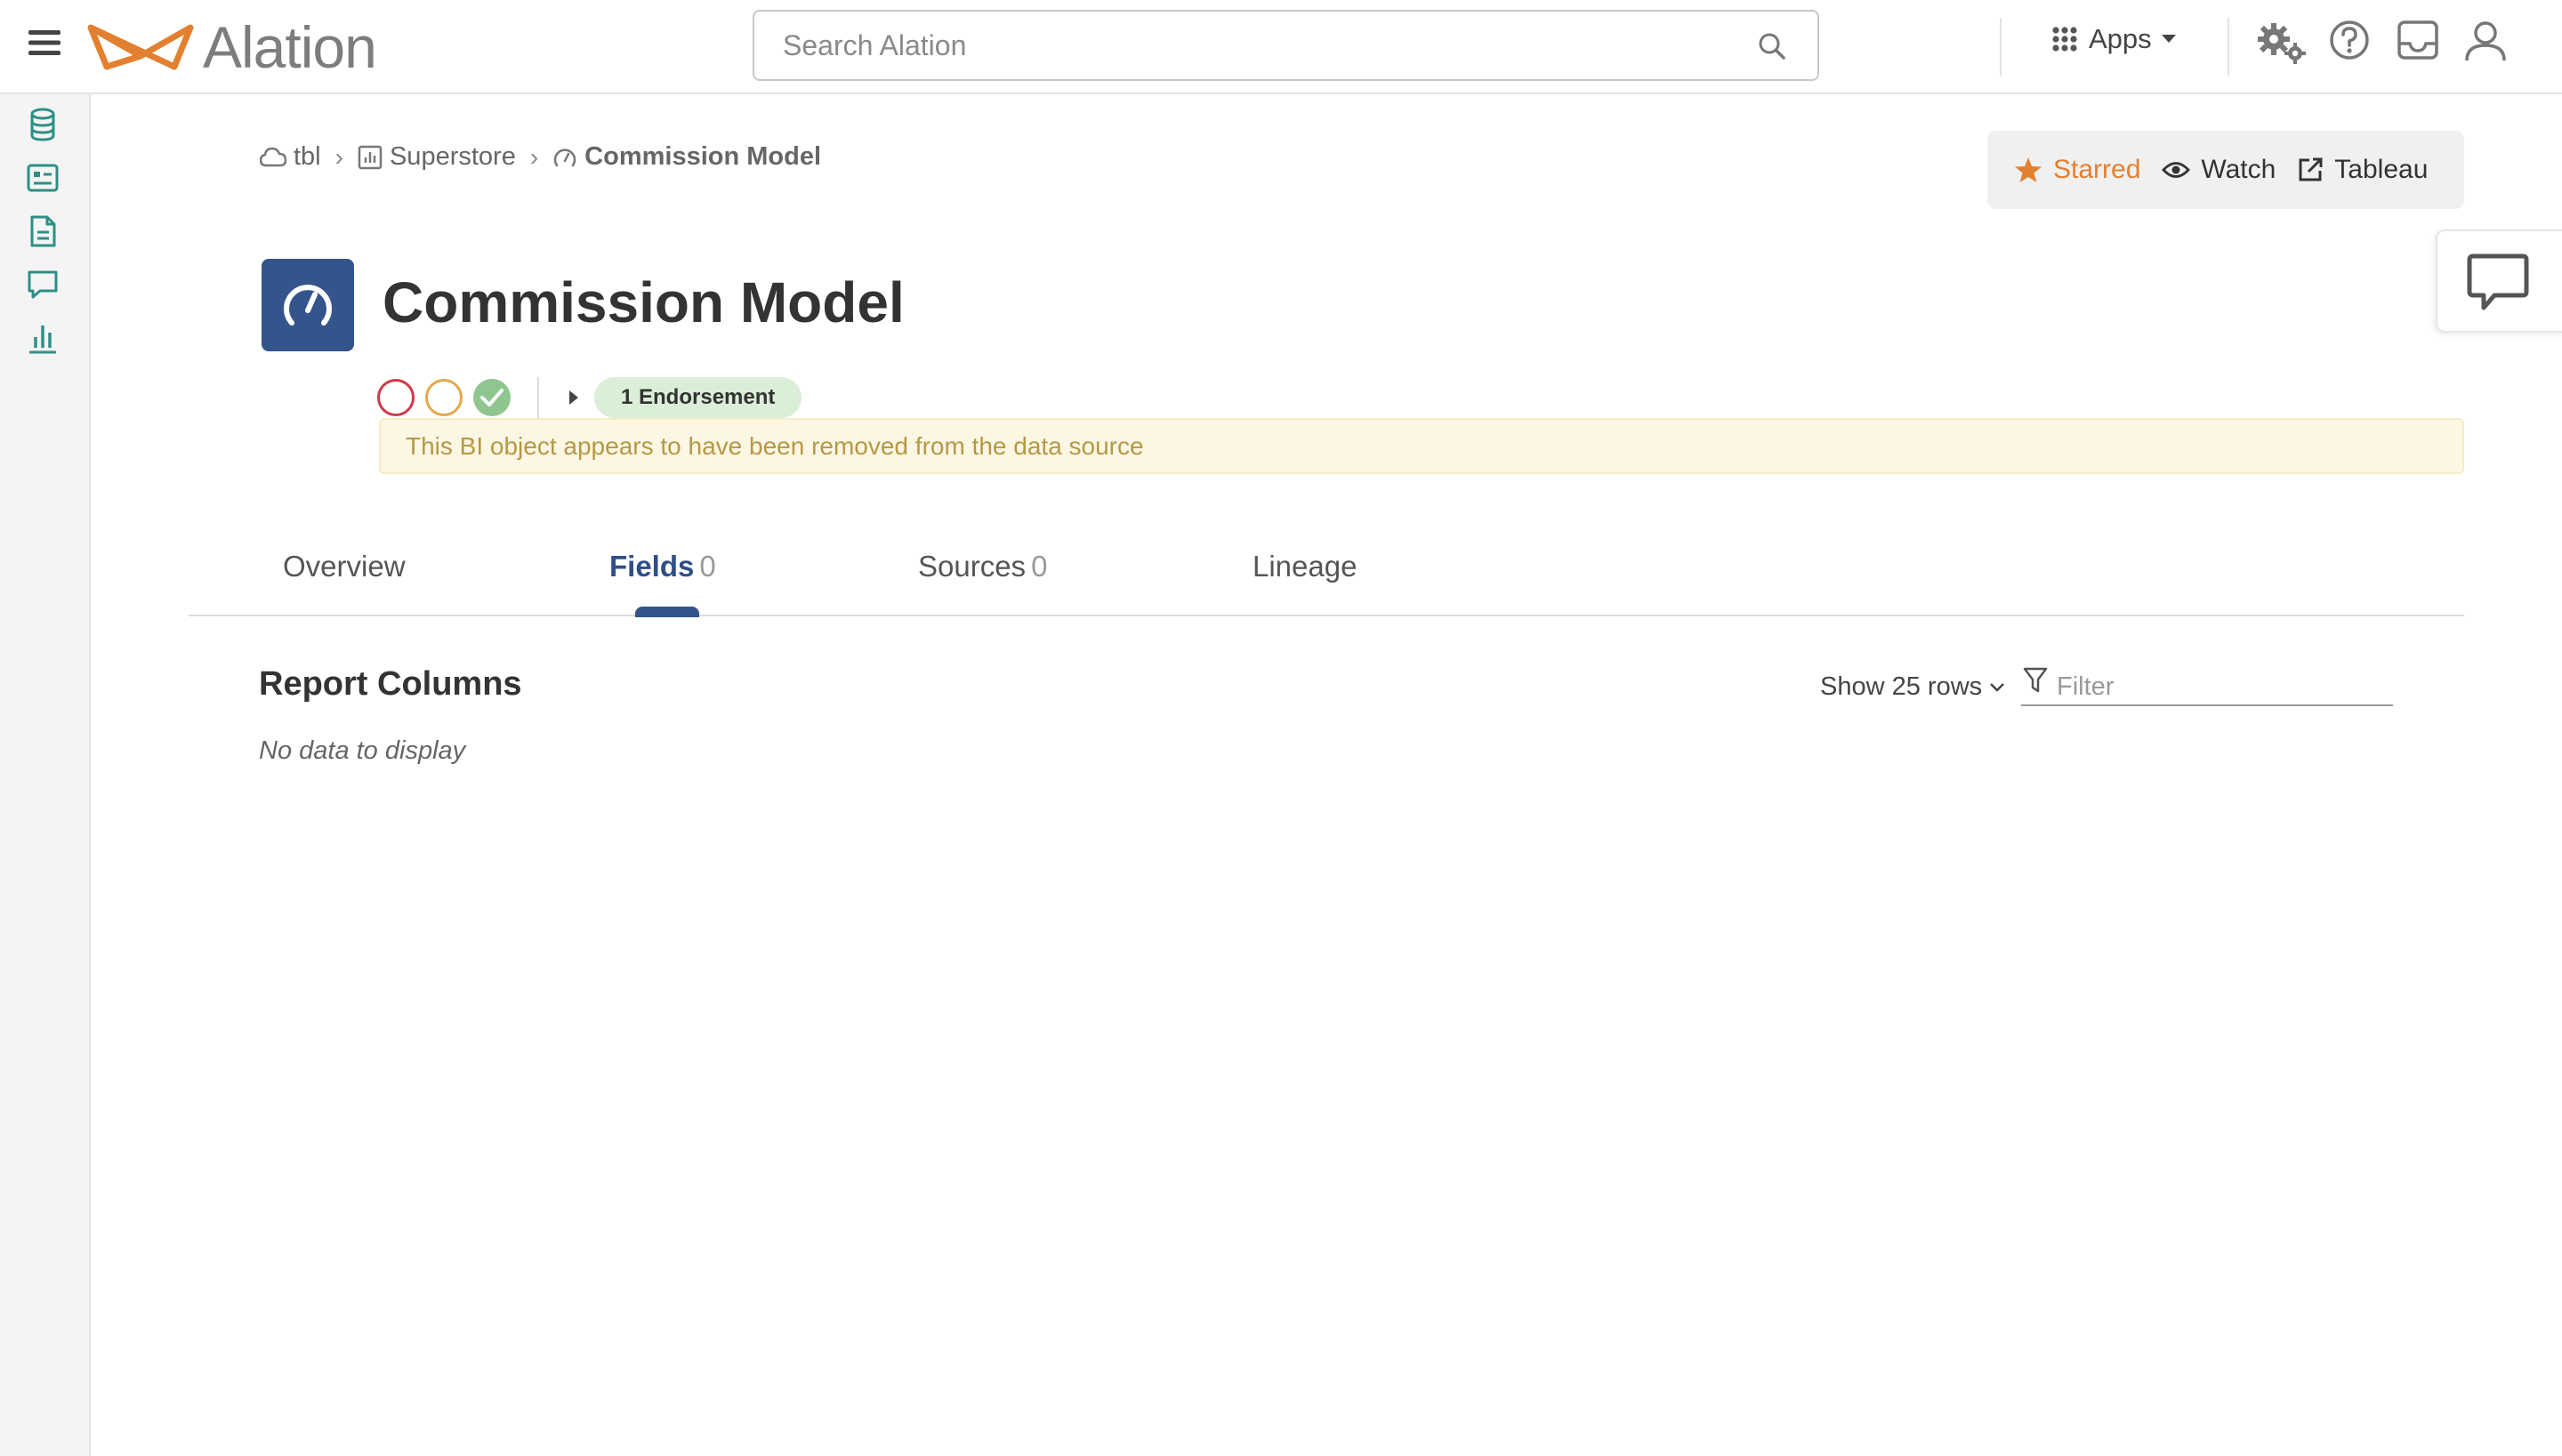 The height and width of the screenshot is (1456, 2562). Describe the element at coordinates (2238, 169) in the screenshot. I see `watch-label: Watch` at that location.